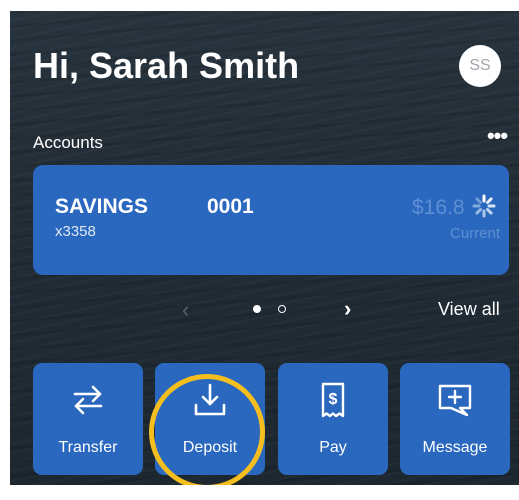 This screenshot has width=519, height=500. What do you see at coordinates (497, 135) in the screenshot?
I see `more-options-button: •••` at bounding box center [497, 135].